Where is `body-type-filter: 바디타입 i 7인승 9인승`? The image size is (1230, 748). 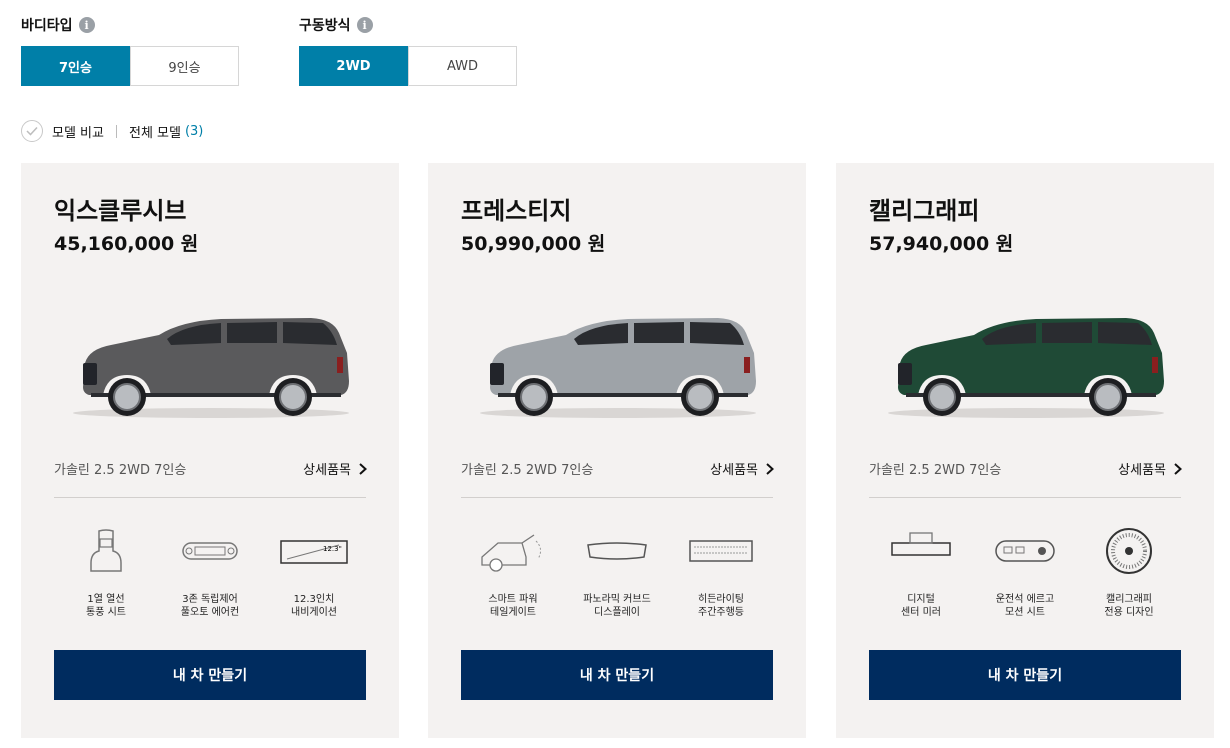 body-type-filter: 바디타입 i 7인승 9인승 is located at coordinates (130, 50).